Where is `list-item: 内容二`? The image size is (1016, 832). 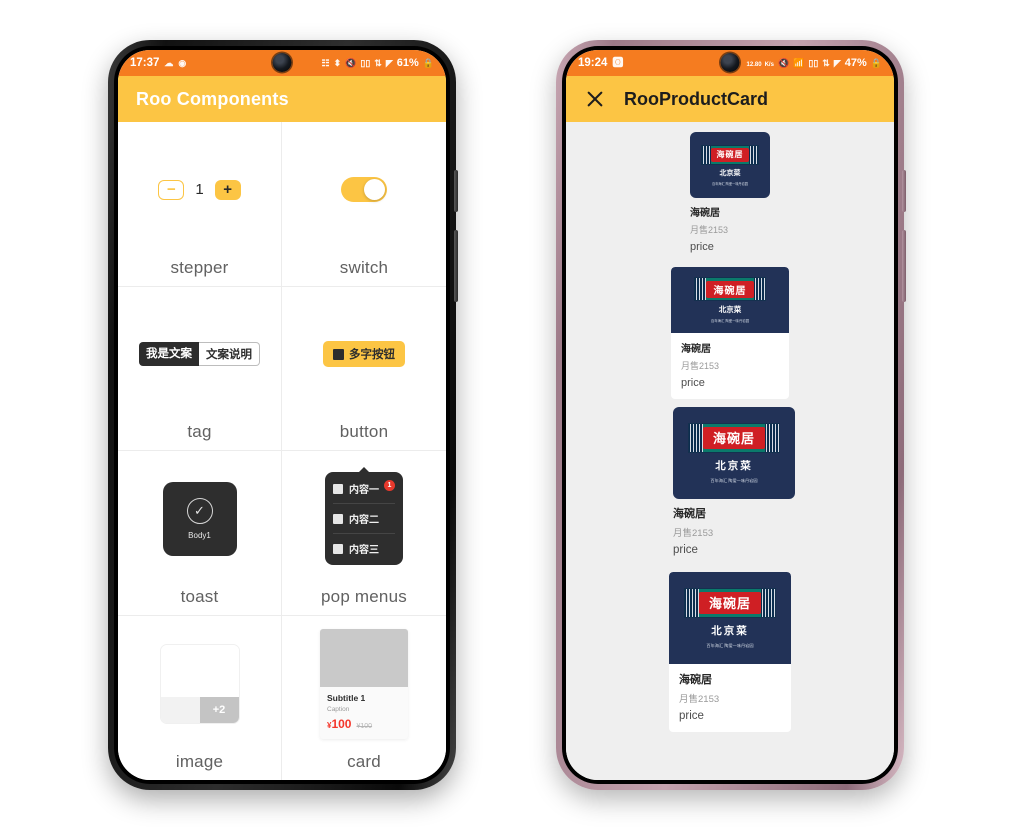
list-item: 内容二 is located at coordinates (364, 519).